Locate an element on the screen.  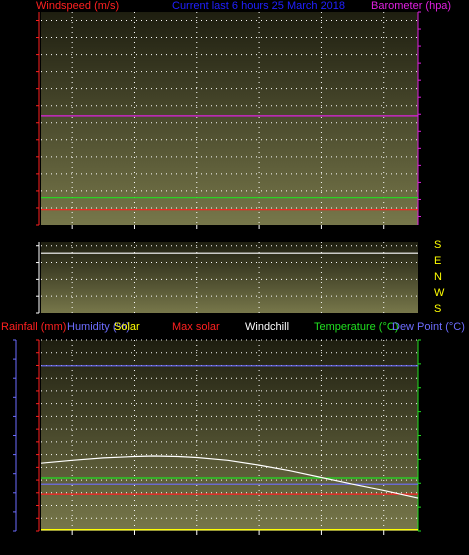
compass-e: E is located at coordinates (437, 261).